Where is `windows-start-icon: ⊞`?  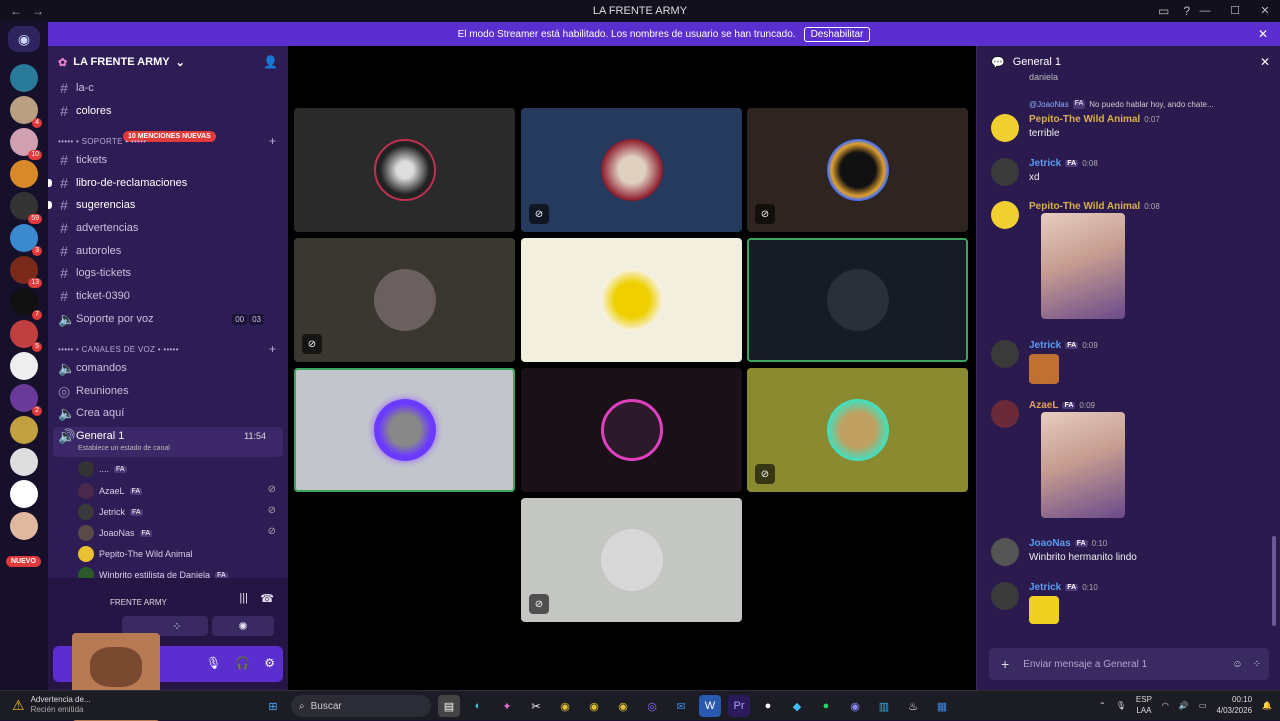 windows-start-icon: ⊞ is located at coordinates (273, 706).